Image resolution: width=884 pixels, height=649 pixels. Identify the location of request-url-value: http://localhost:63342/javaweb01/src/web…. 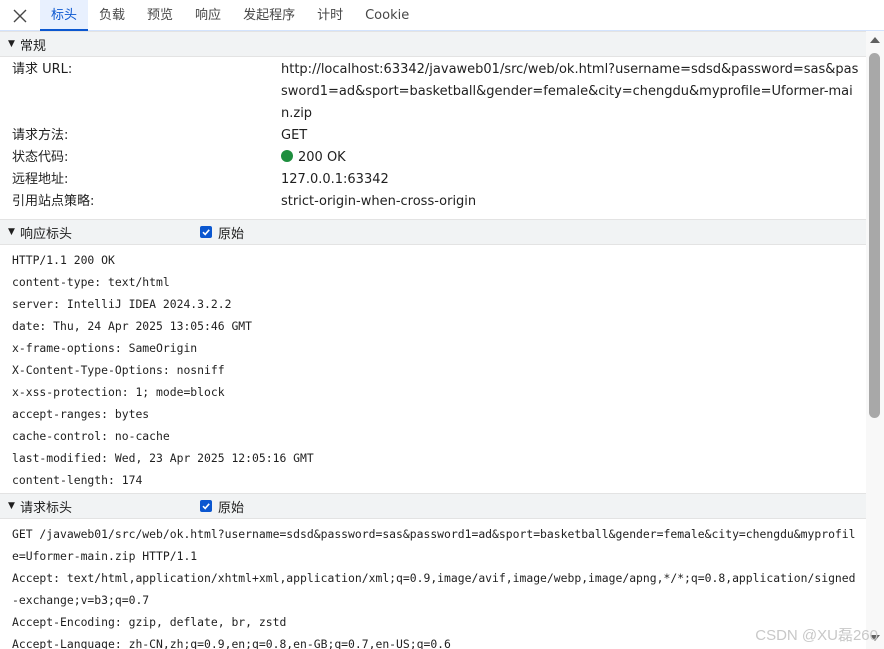
(570, 91).